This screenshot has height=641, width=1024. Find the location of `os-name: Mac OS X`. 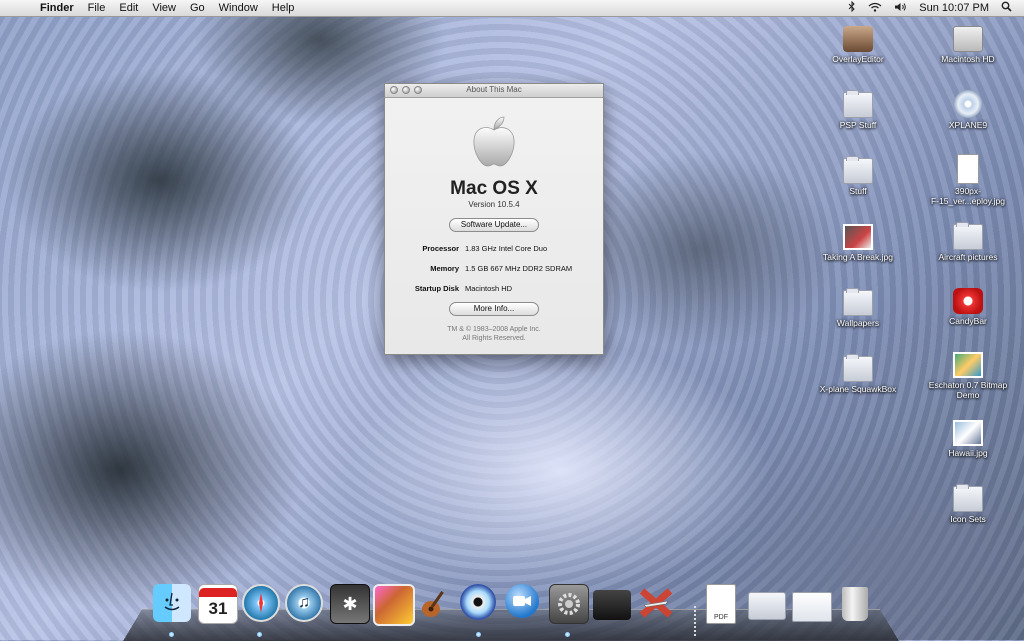

os-name: Mac OS X is located at coordinates (494, 189).